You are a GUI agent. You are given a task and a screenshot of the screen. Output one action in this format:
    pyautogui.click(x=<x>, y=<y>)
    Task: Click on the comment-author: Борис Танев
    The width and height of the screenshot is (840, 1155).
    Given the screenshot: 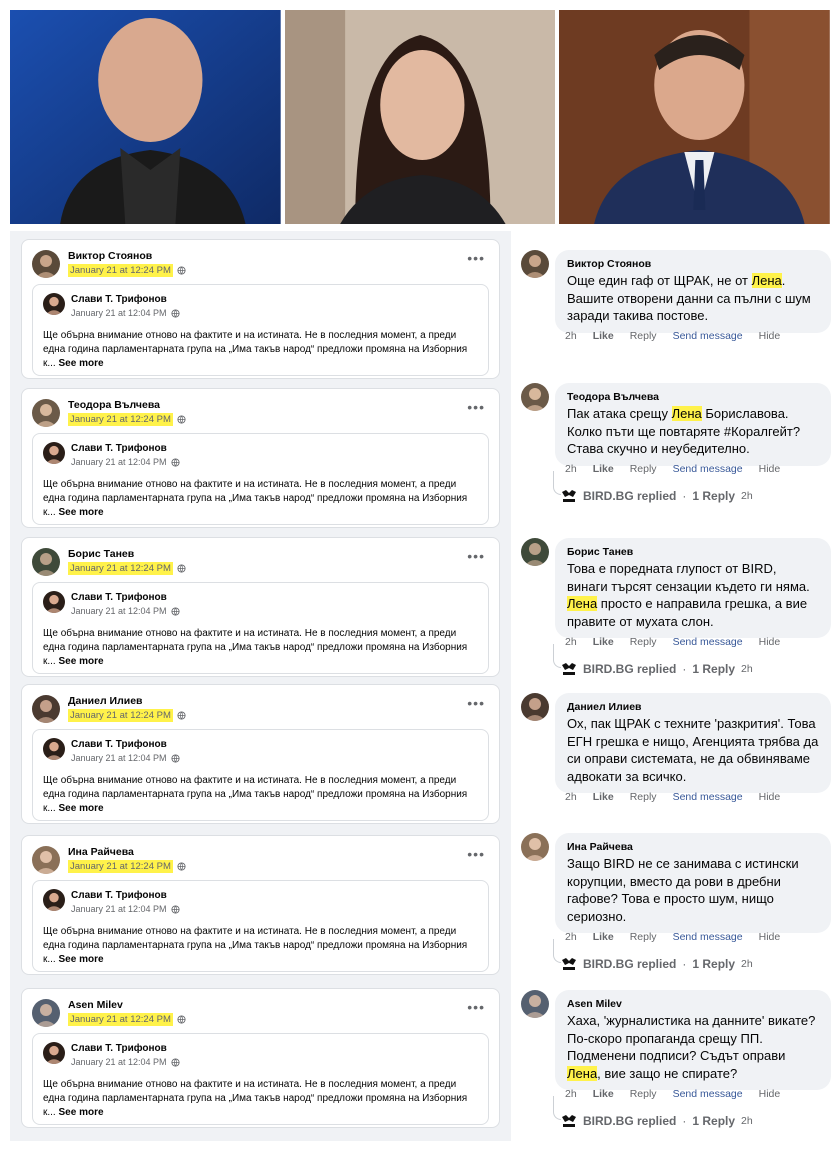 What is the action you would take?
    pyautogui.click(x=693, y=552)
    